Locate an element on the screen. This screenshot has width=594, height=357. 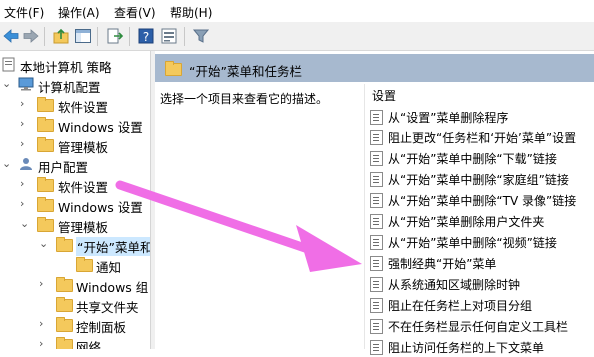
setting-label: 从“开始”菜单中删除“TV 录像”链接 is located at coordinates (482, 201).